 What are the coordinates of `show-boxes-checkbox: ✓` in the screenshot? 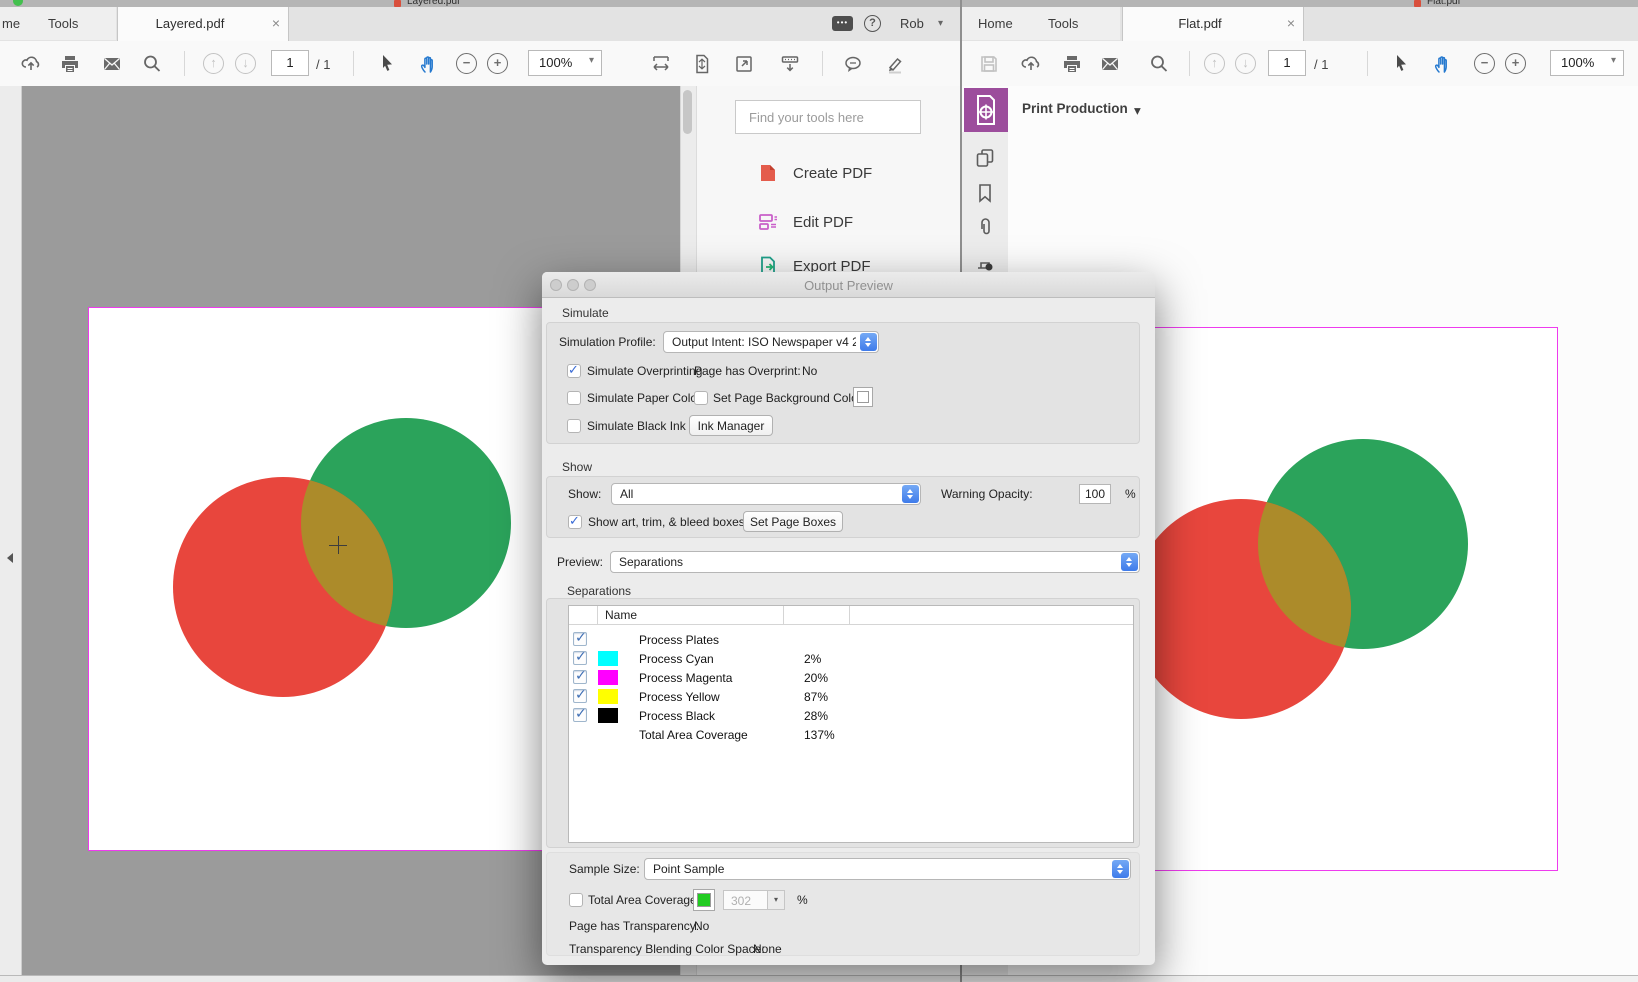 It's located at (575, 521).